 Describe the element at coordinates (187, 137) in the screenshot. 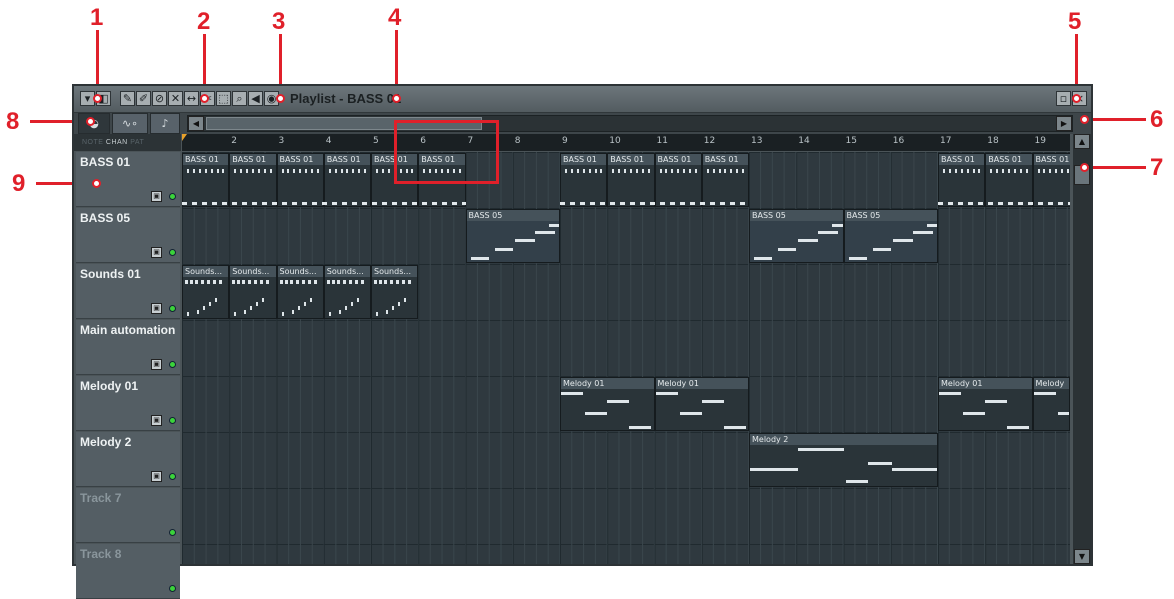

I see `playhead-marker-icon` at that location.